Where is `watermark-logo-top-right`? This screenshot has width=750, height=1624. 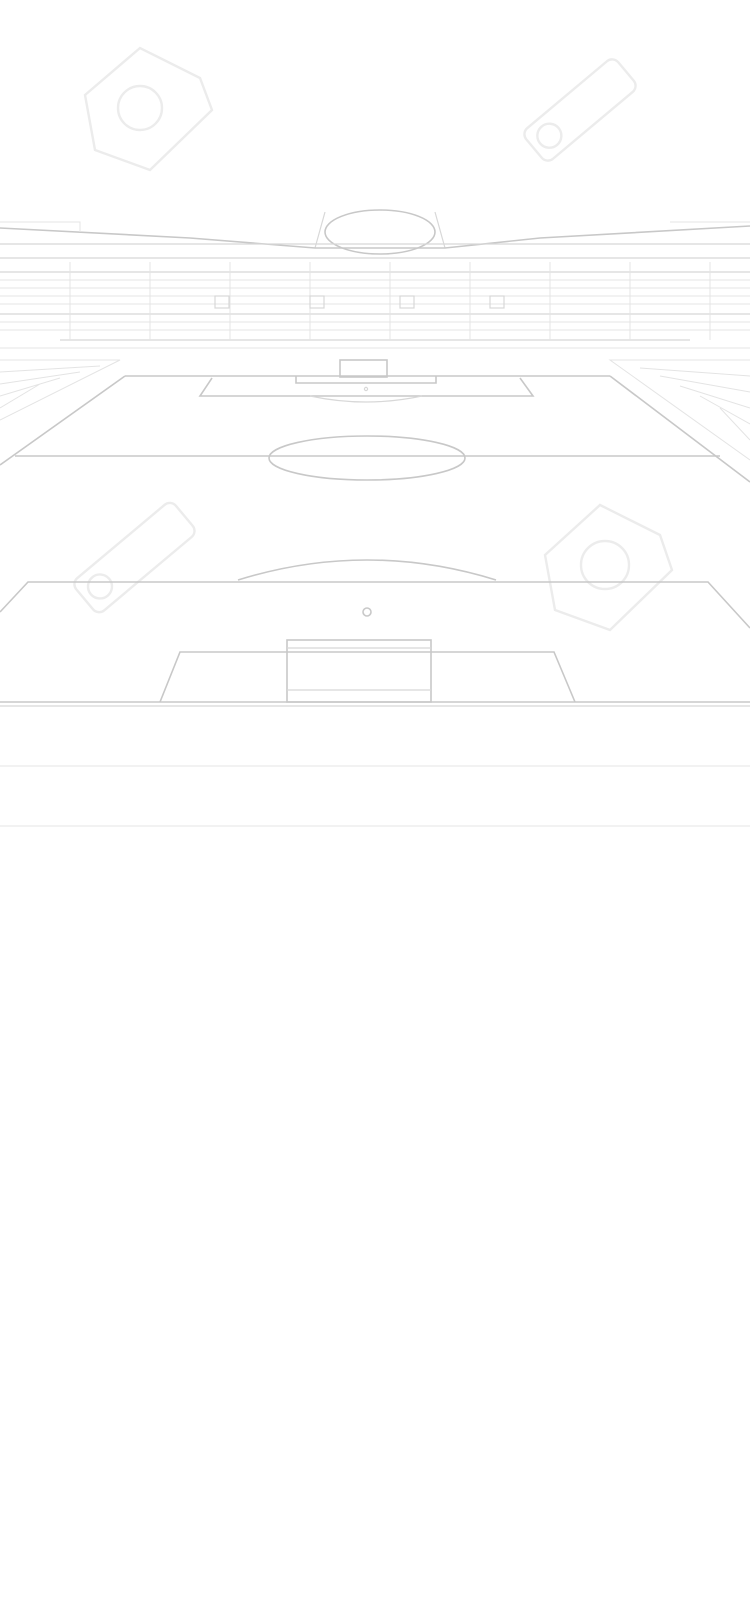
watermark-logo-top-right is located at coordinates (580, 110).